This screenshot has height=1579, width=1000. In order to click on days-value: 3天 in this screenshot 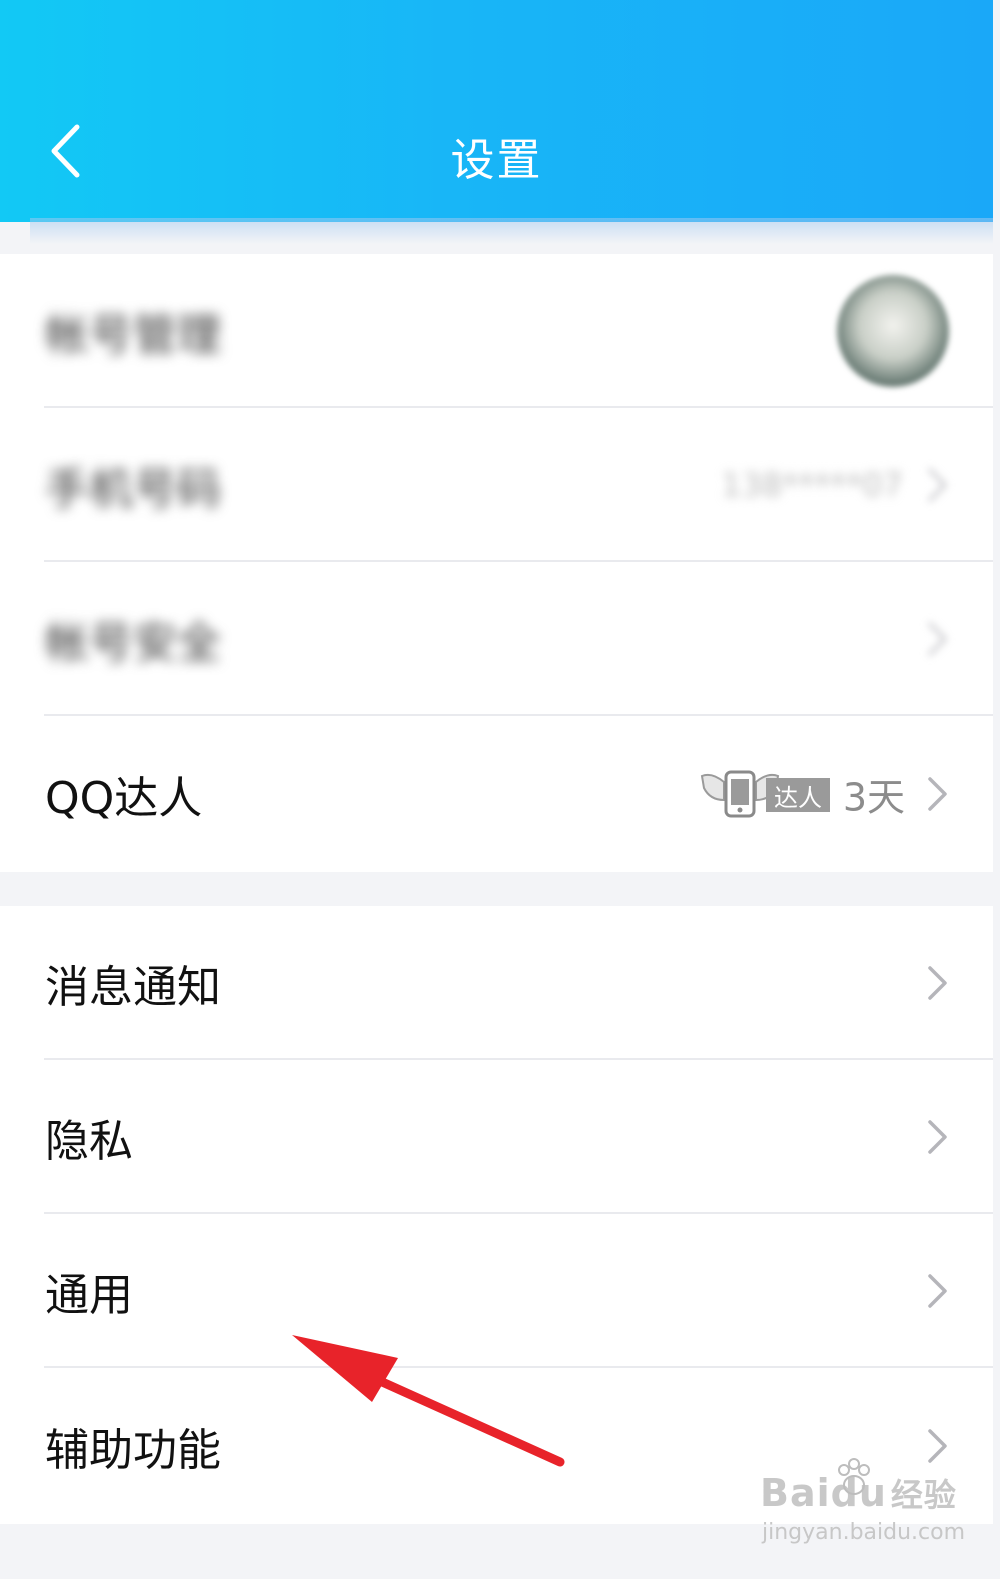, I will do `click(873, 797)`.